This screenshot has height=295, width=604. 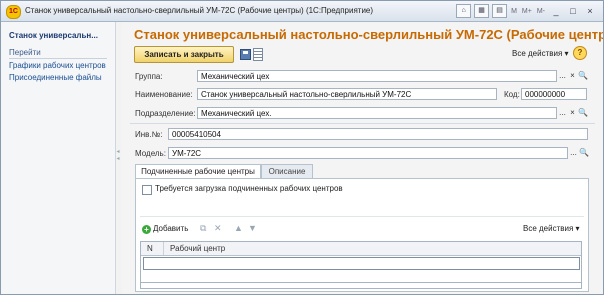 I want to click on column-header-n: N, so click(x=150, y=248).